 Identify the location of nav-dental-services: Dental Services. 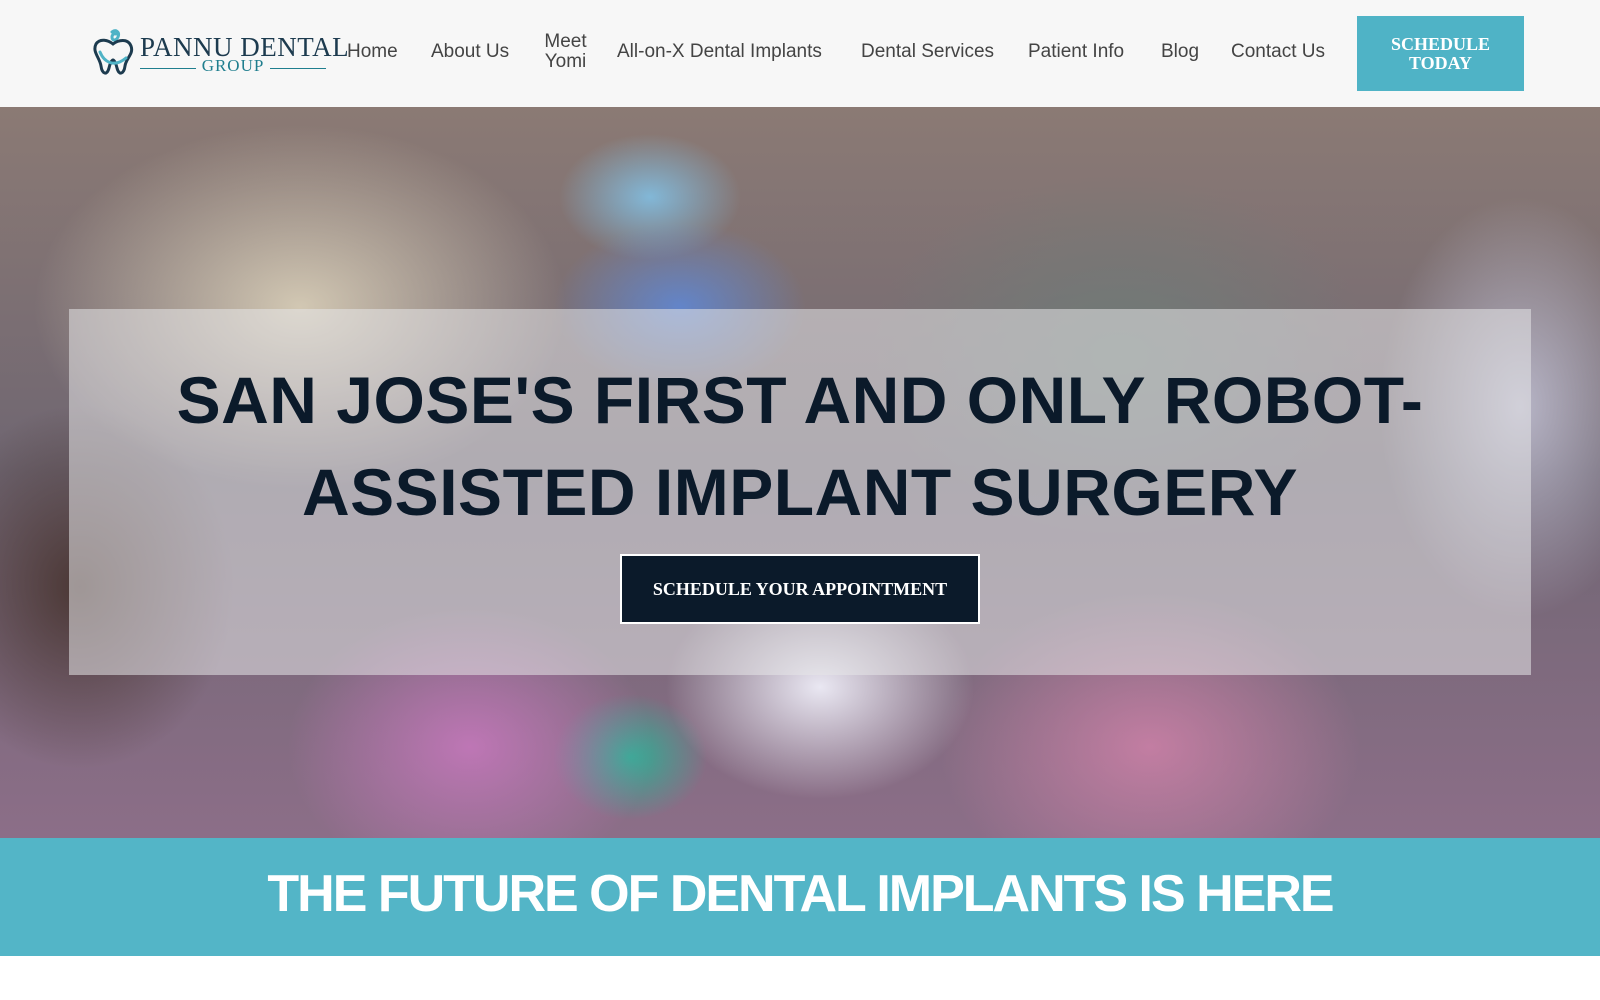
(927, 52).